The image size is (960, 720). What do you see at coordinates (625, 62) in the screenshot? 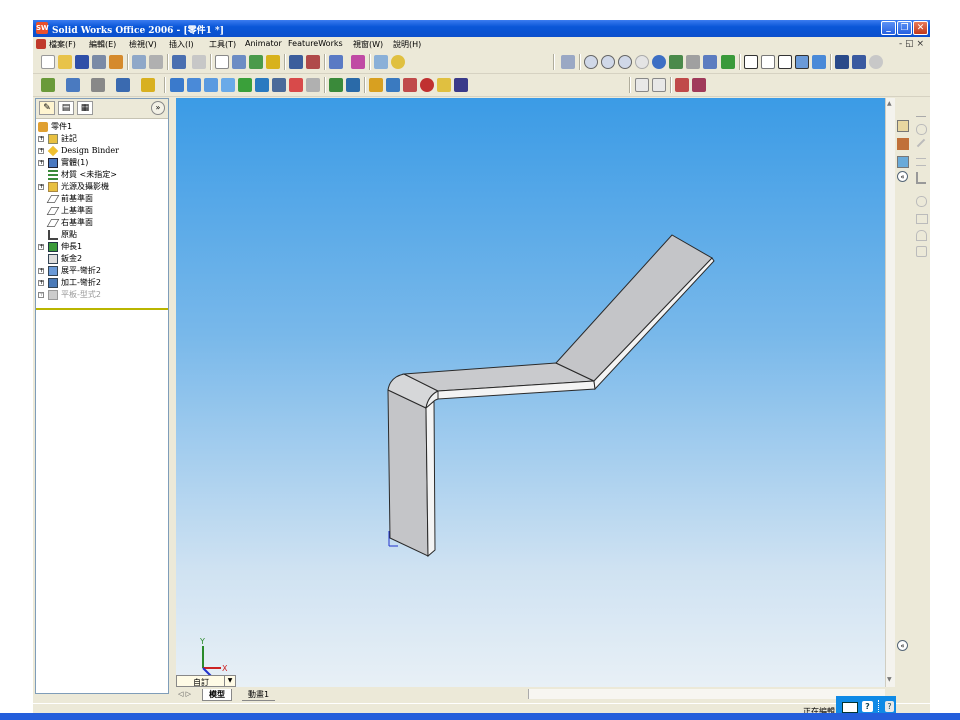
I see `zoom-in-out-icon` at bounding box center [625, 62].